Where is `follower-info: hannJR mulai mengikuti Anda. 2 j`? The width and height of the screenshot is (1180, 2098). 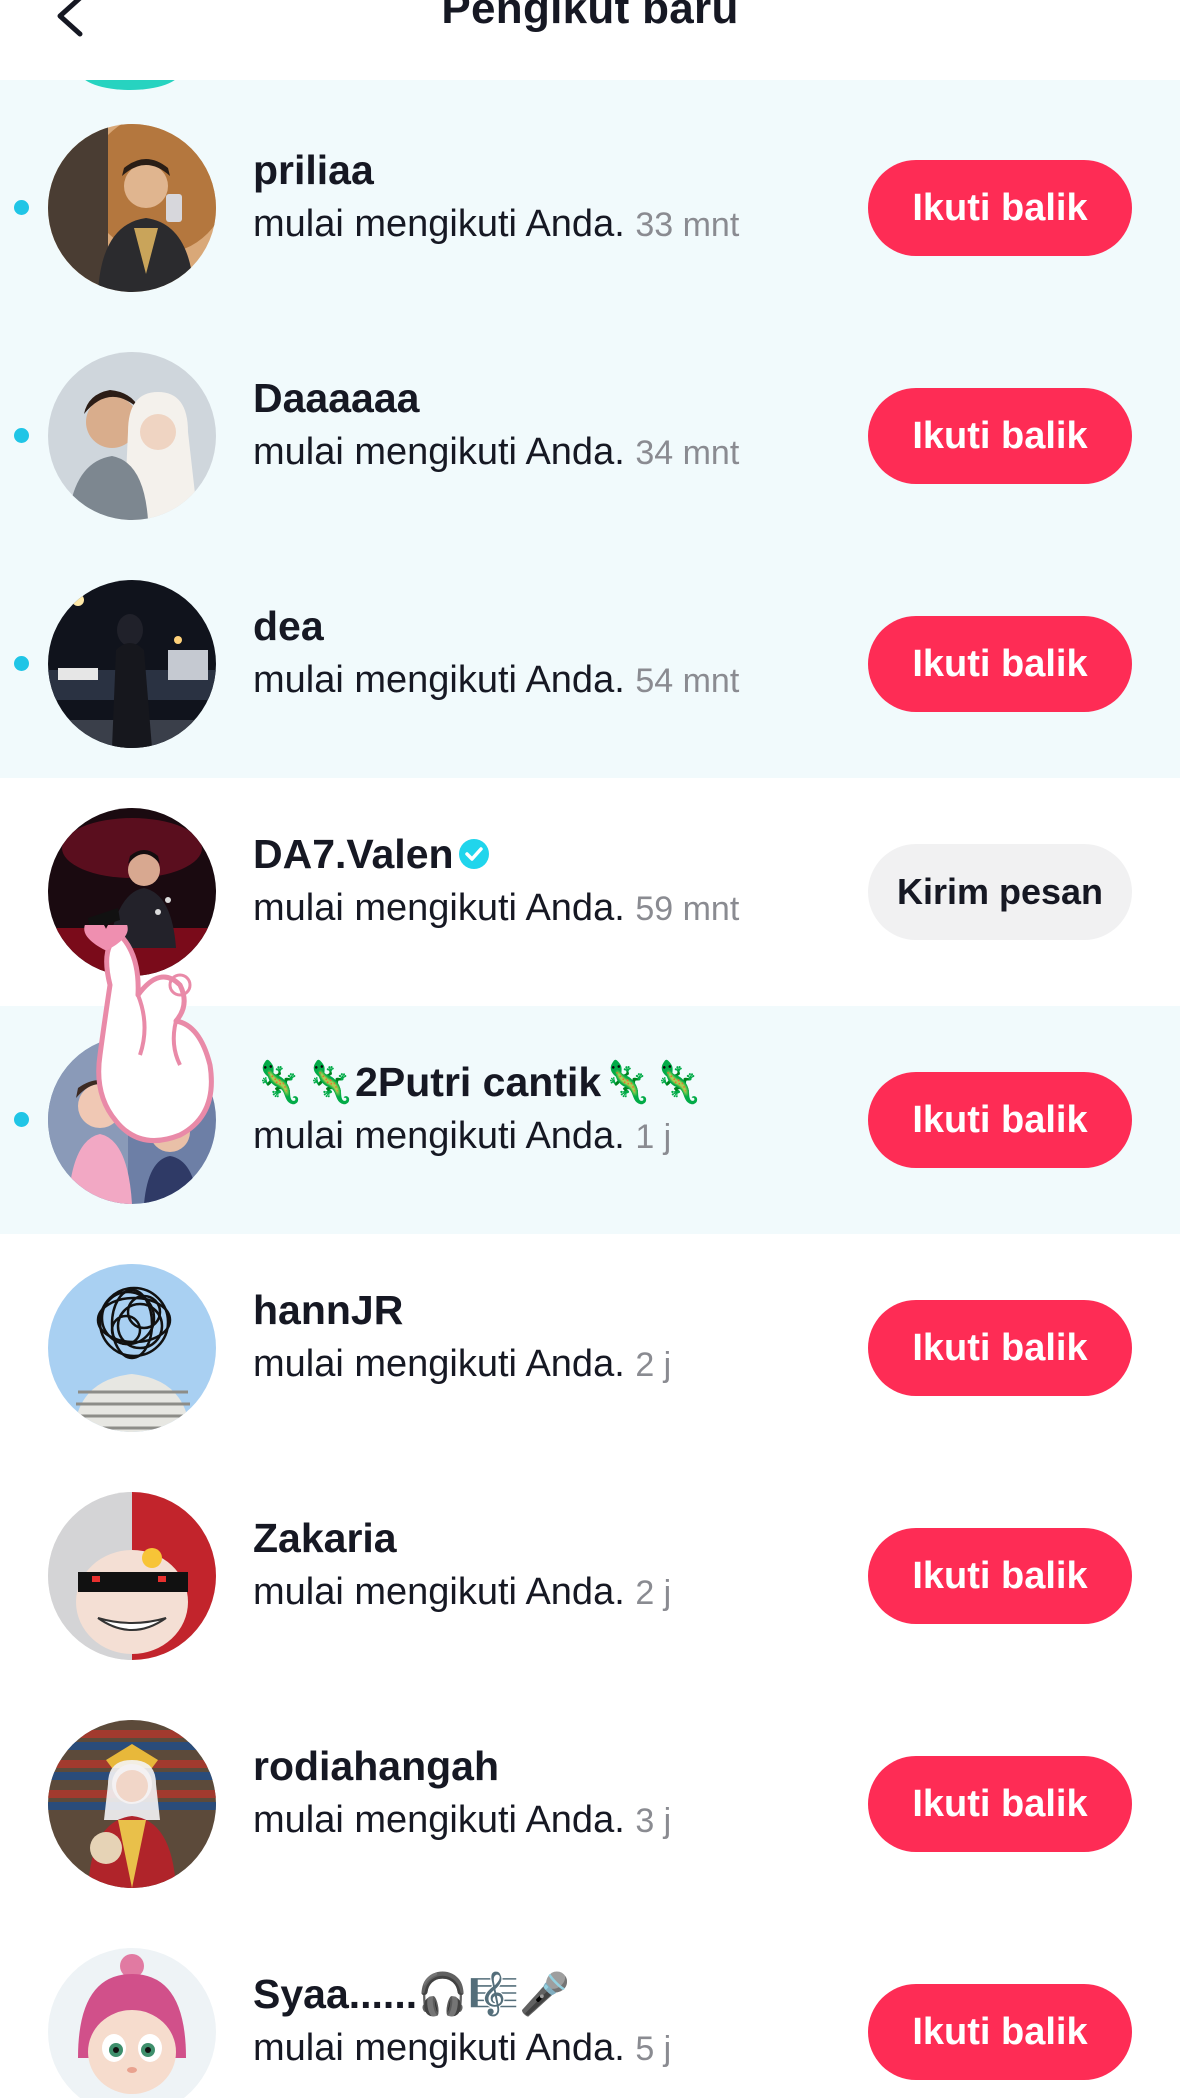
follower-info: hannJR mulai mengikuti Anda. 2 j is located at coordinates (553, 1336).